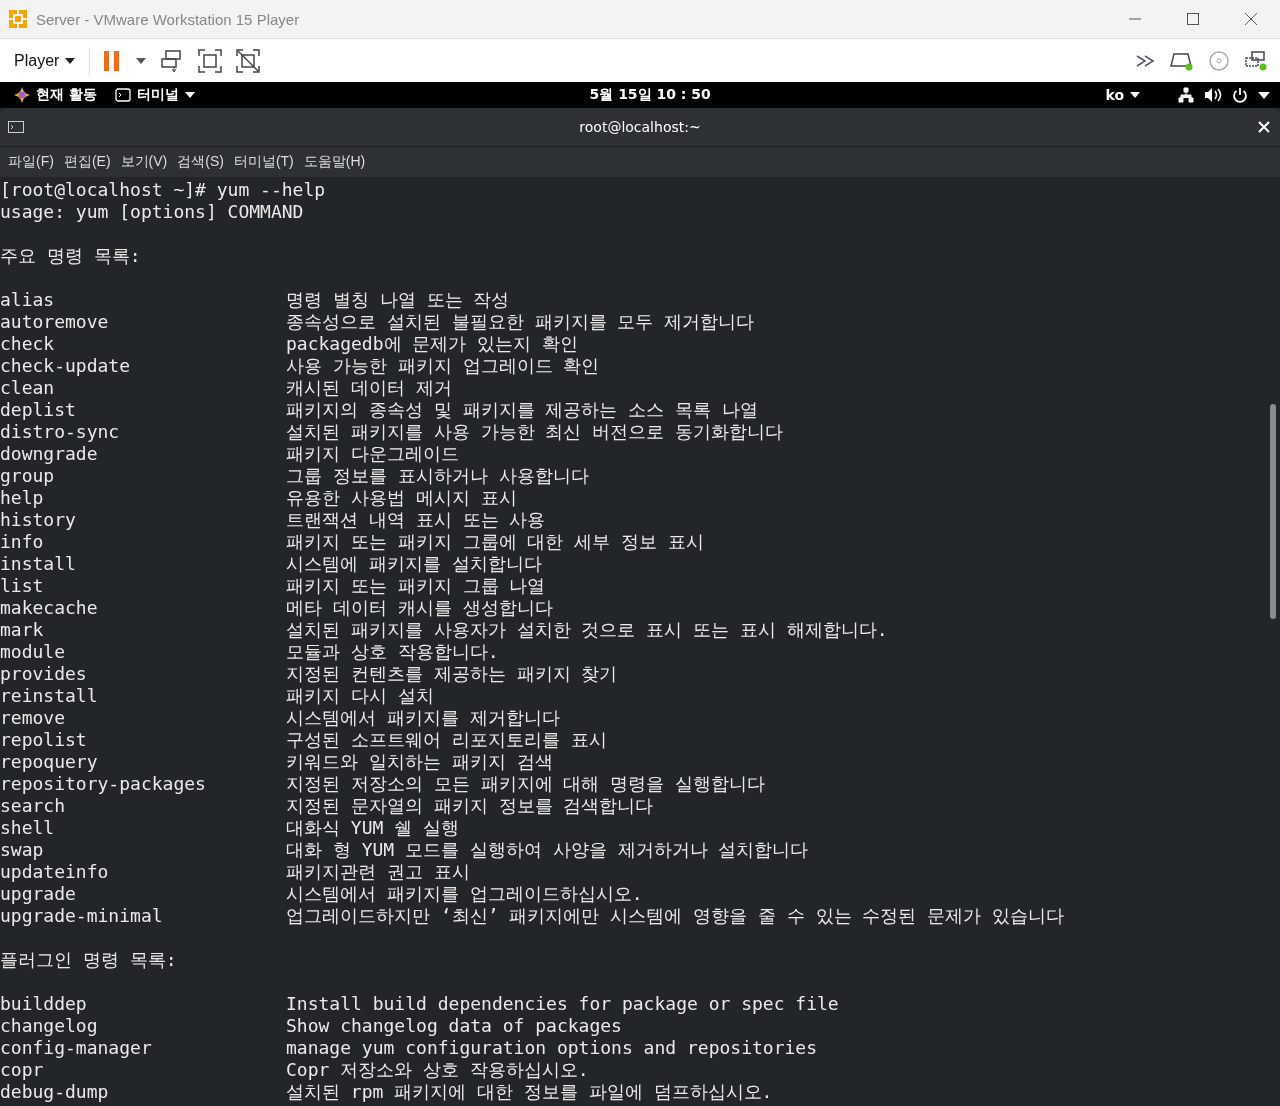  What do you see at coordinates (454, 1026) in the screenshot?
I see `command-description: Show changelog data of packages` at bounding box center [454, 1026].